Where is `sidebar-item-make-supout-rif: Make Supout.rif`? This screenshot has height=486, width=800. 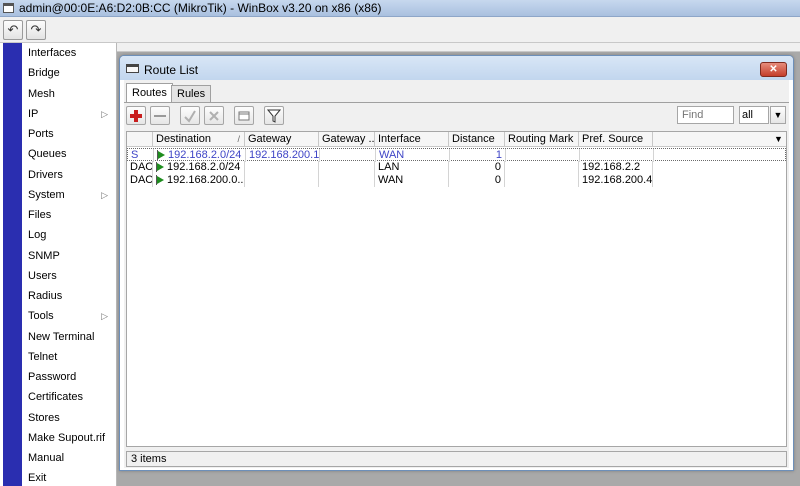
sidebar-item-make-supout-rif: Make Supout.rif is located at coordinates (69, 438).